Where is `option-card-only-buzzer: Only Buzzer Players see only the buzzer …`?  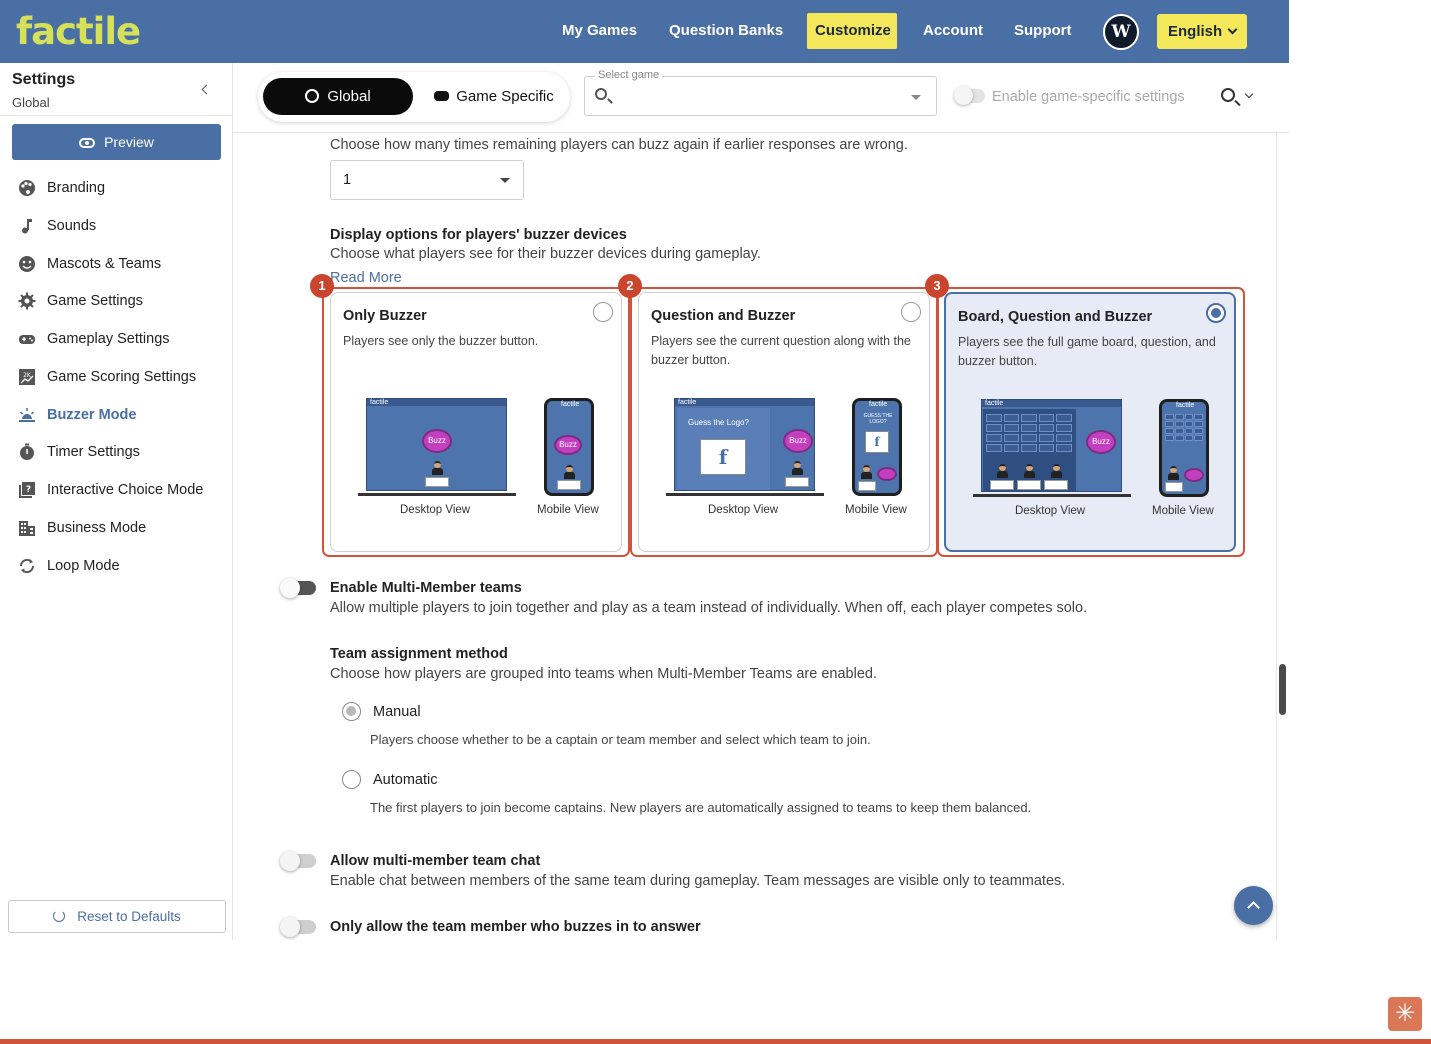
option-card-only-buzzer: Only Buzzer Players see only the buzzer … is located at coordinates (476, 422).